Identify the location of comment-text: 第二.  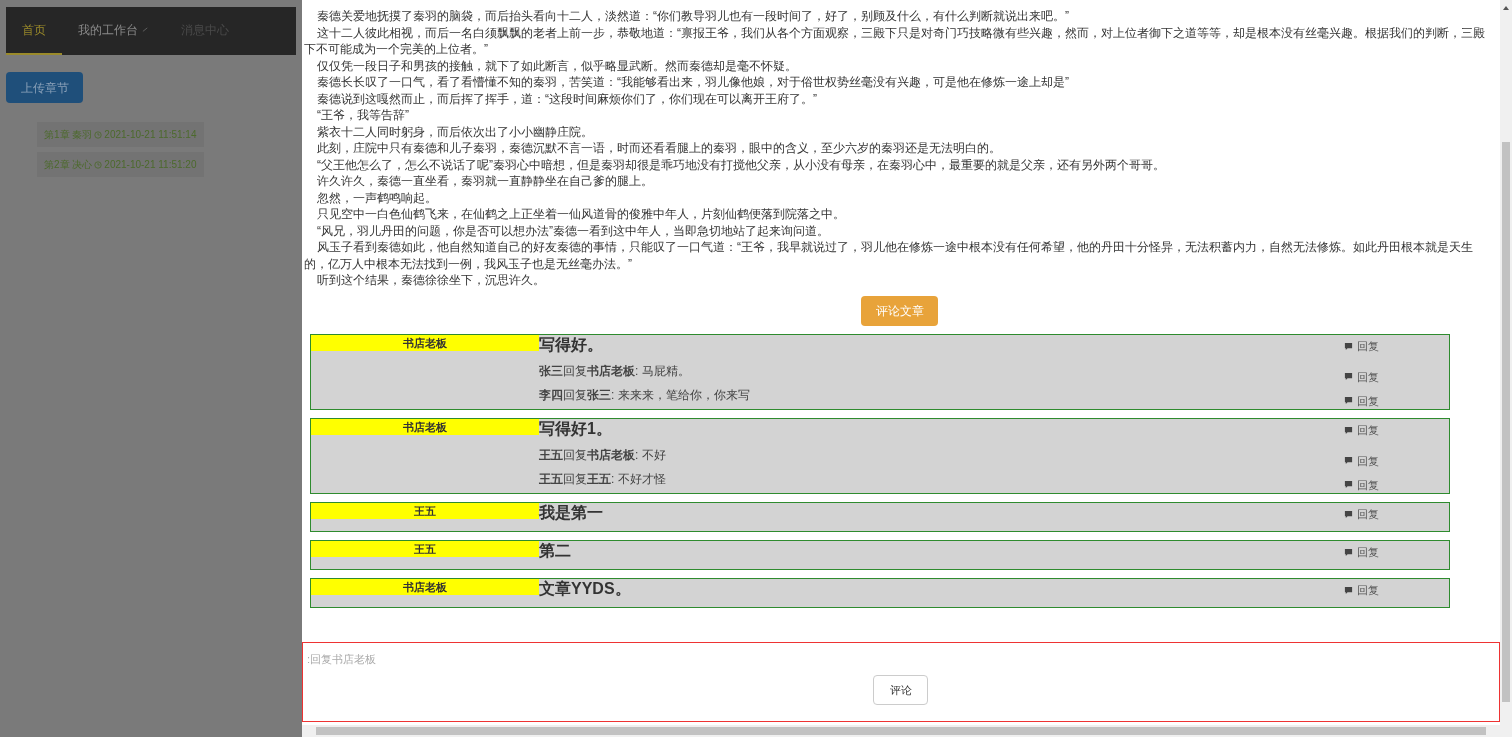
(555, 551).